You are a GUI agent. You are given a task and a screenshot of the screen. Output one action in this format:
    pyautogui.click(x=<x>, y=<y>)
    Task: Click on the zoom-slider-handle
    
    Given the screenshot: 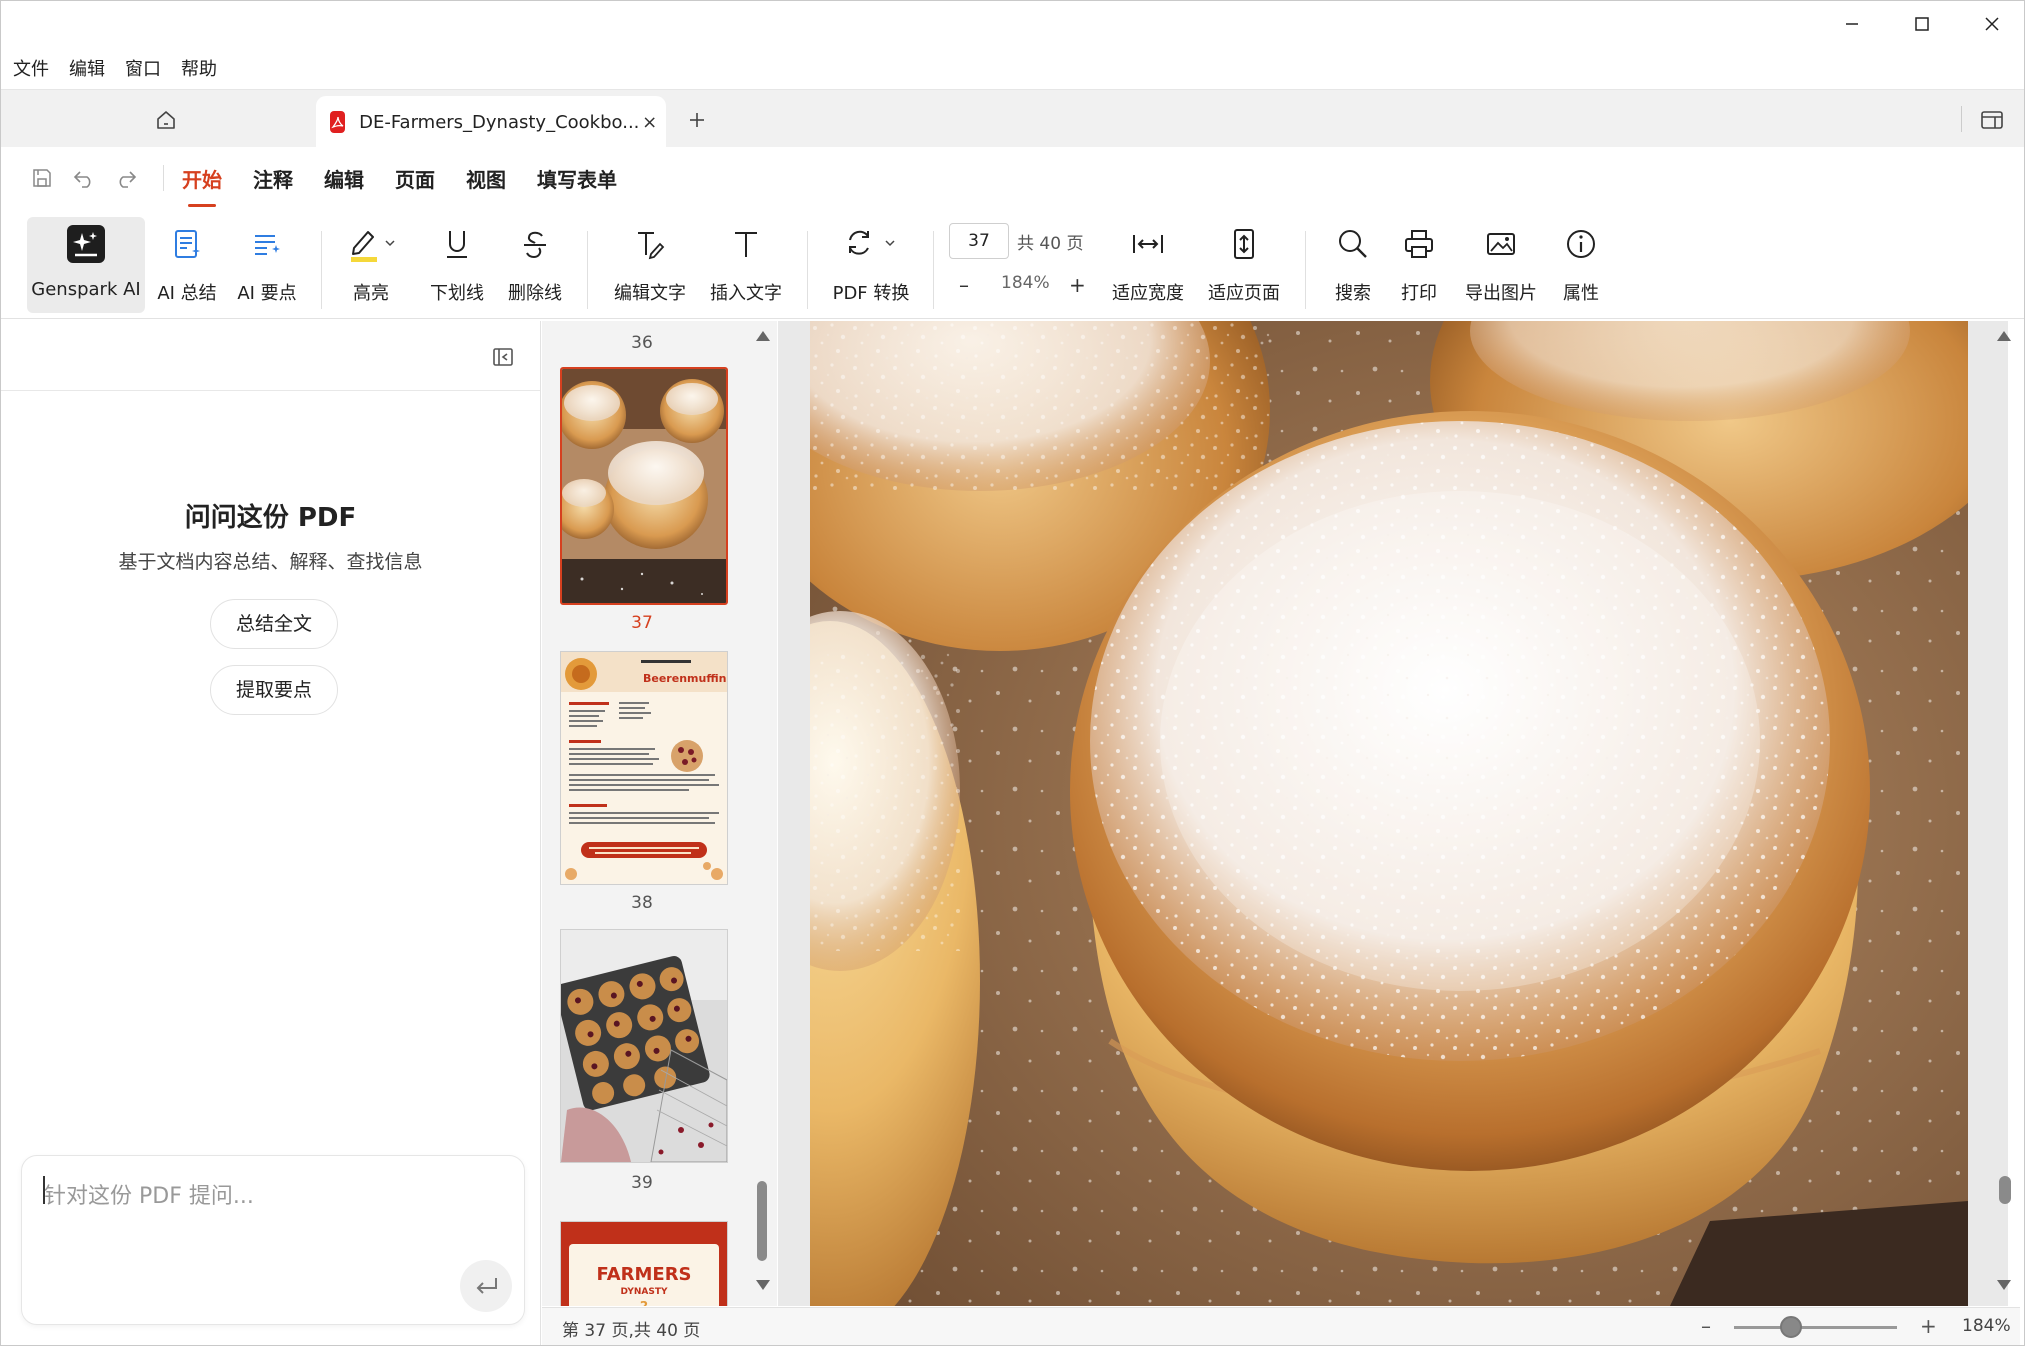 What is the action you would take?
    pyautogui.click(x=1791, y=1327)
    